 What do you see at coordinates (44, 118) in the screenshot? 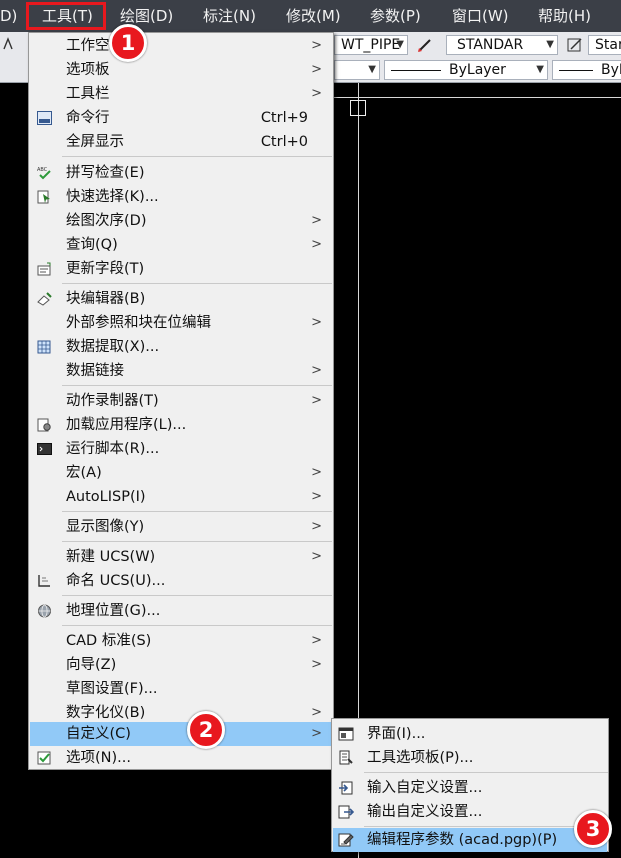
I see `command-line-icon` at bounding box center [44, 118].